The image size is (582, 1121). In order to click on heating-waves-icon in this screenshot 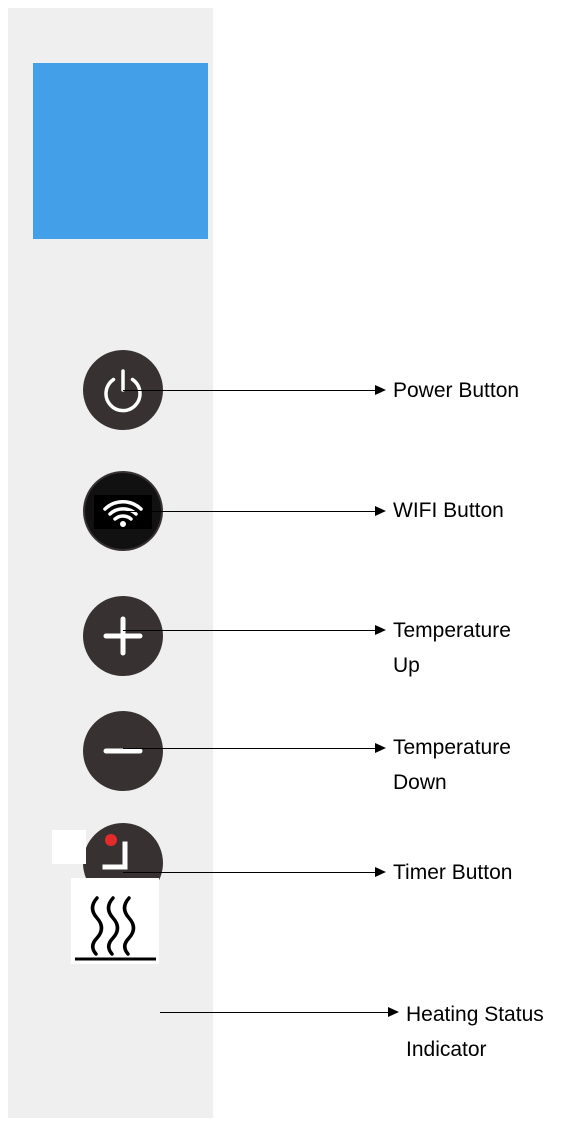, I will do `click(115, 928)`.